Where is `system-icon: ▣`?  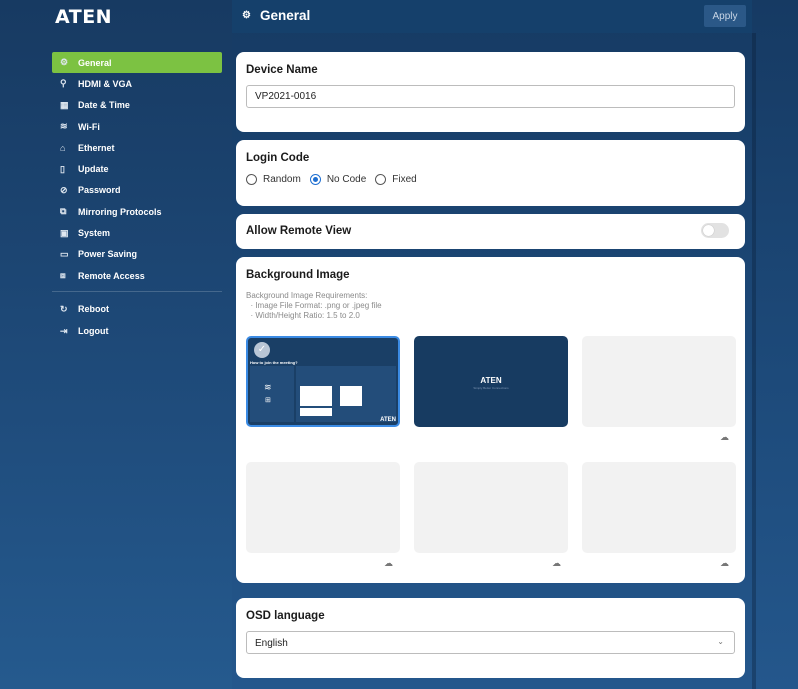
system-icon: ▣ is located at coordinates (64, 232).